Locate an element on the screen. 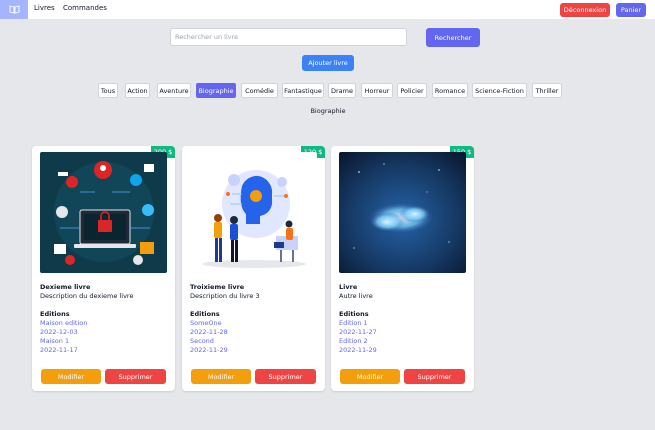  category-action: Action is located at coordinates (137, 90).